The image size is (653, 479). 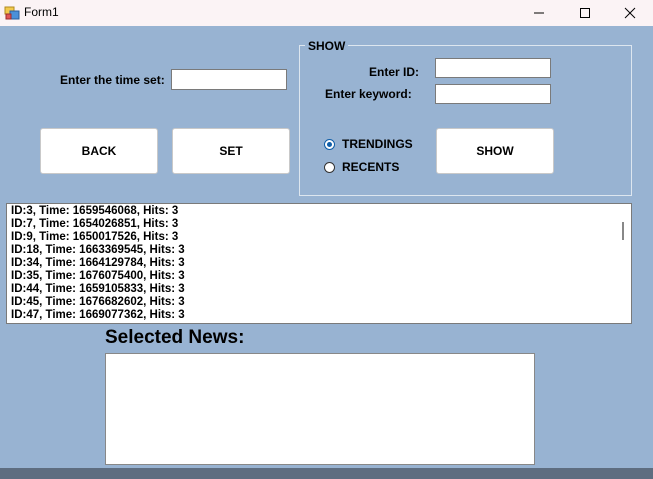 I want to click on list-item: ID:3, Time: 1659546068, Hits: 3, so click(x=98, y=211).